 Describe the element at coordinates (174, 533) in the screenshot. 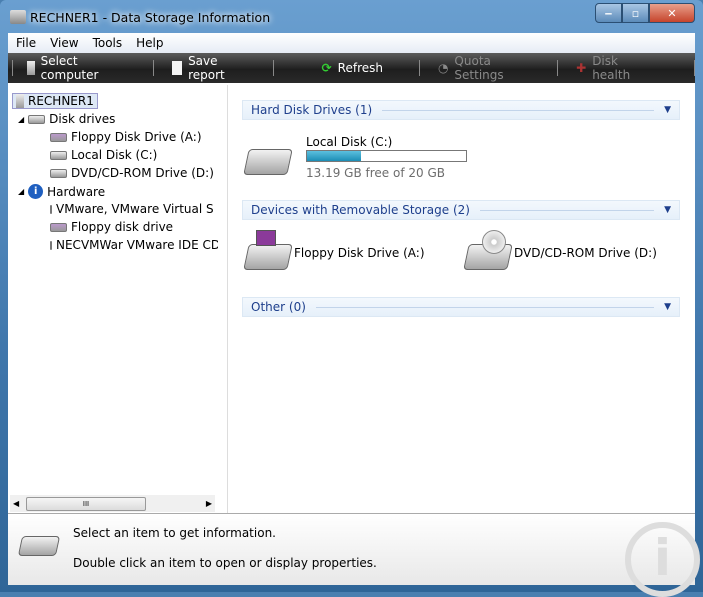

I see `status-line-1: Select an item to get information.` at that location.